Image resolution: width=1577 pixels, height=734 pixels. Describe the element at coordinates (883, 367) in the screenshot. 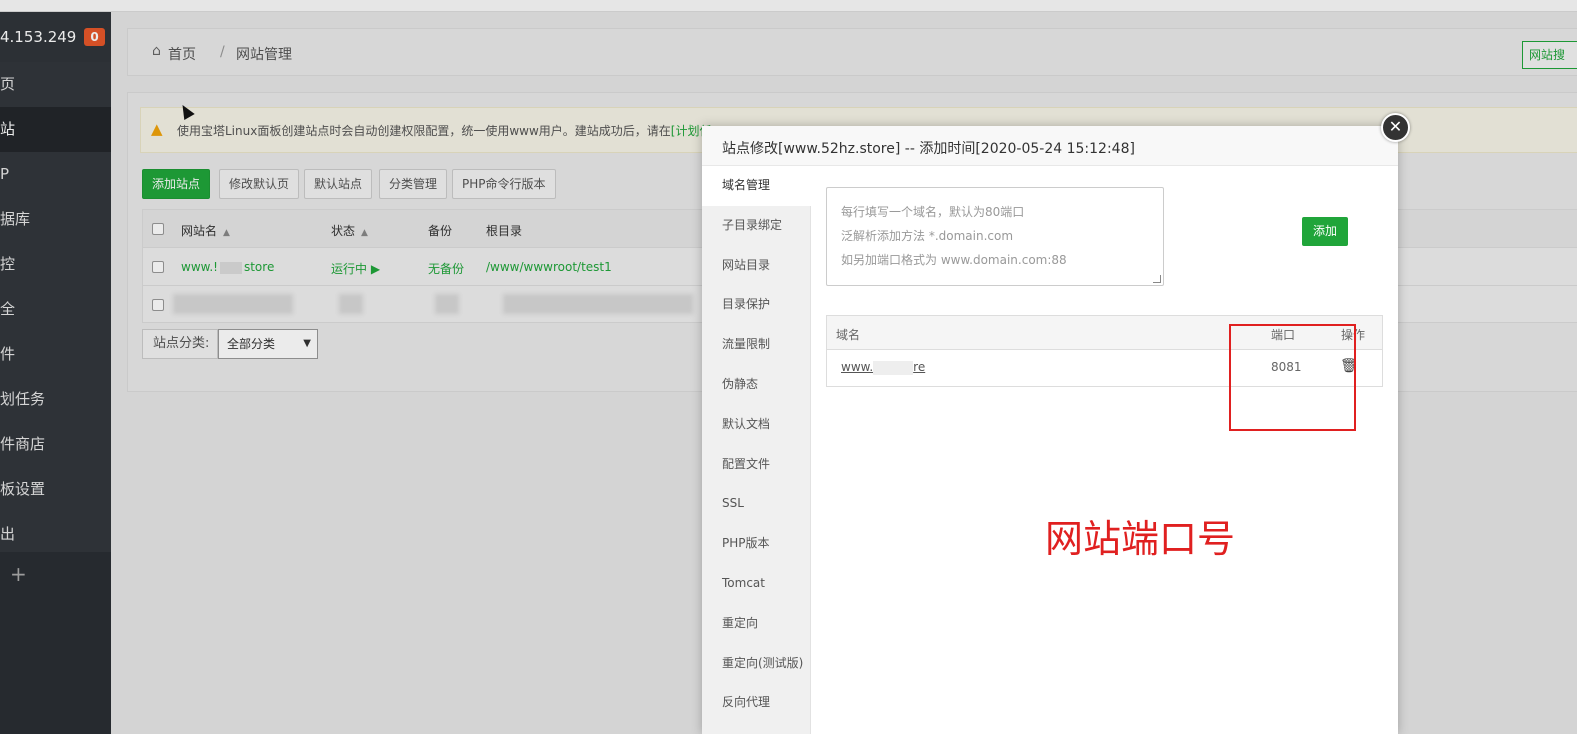

I see `domain-link: www. re` at that location.